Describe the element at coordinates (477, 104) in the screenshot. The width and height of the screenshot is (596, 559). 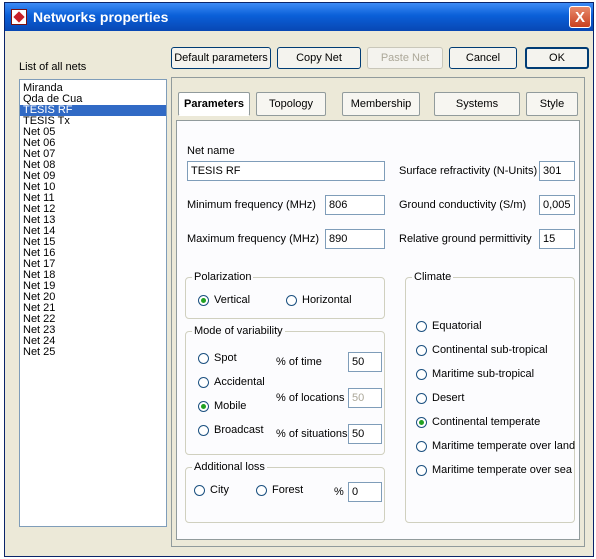
I see `tab-systems: Systems` at that location.